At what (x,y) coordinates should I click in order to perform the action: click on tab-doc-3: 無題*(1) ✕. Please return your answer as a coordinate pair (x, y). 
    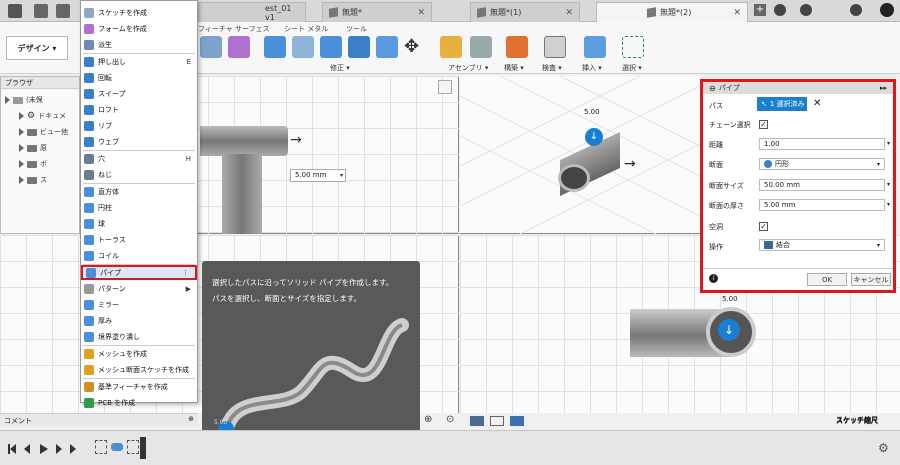
    Looking at the image, I should click on (525, 12).